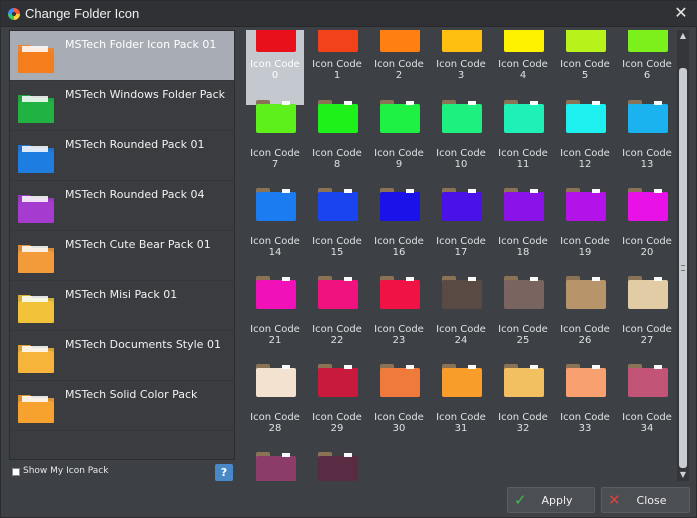 The image size is (697, 518). Describe the element at coordinates (122, 56) in the screenshot. I see `pack-item: MSTech Folder Icon Pack 01` at that location.